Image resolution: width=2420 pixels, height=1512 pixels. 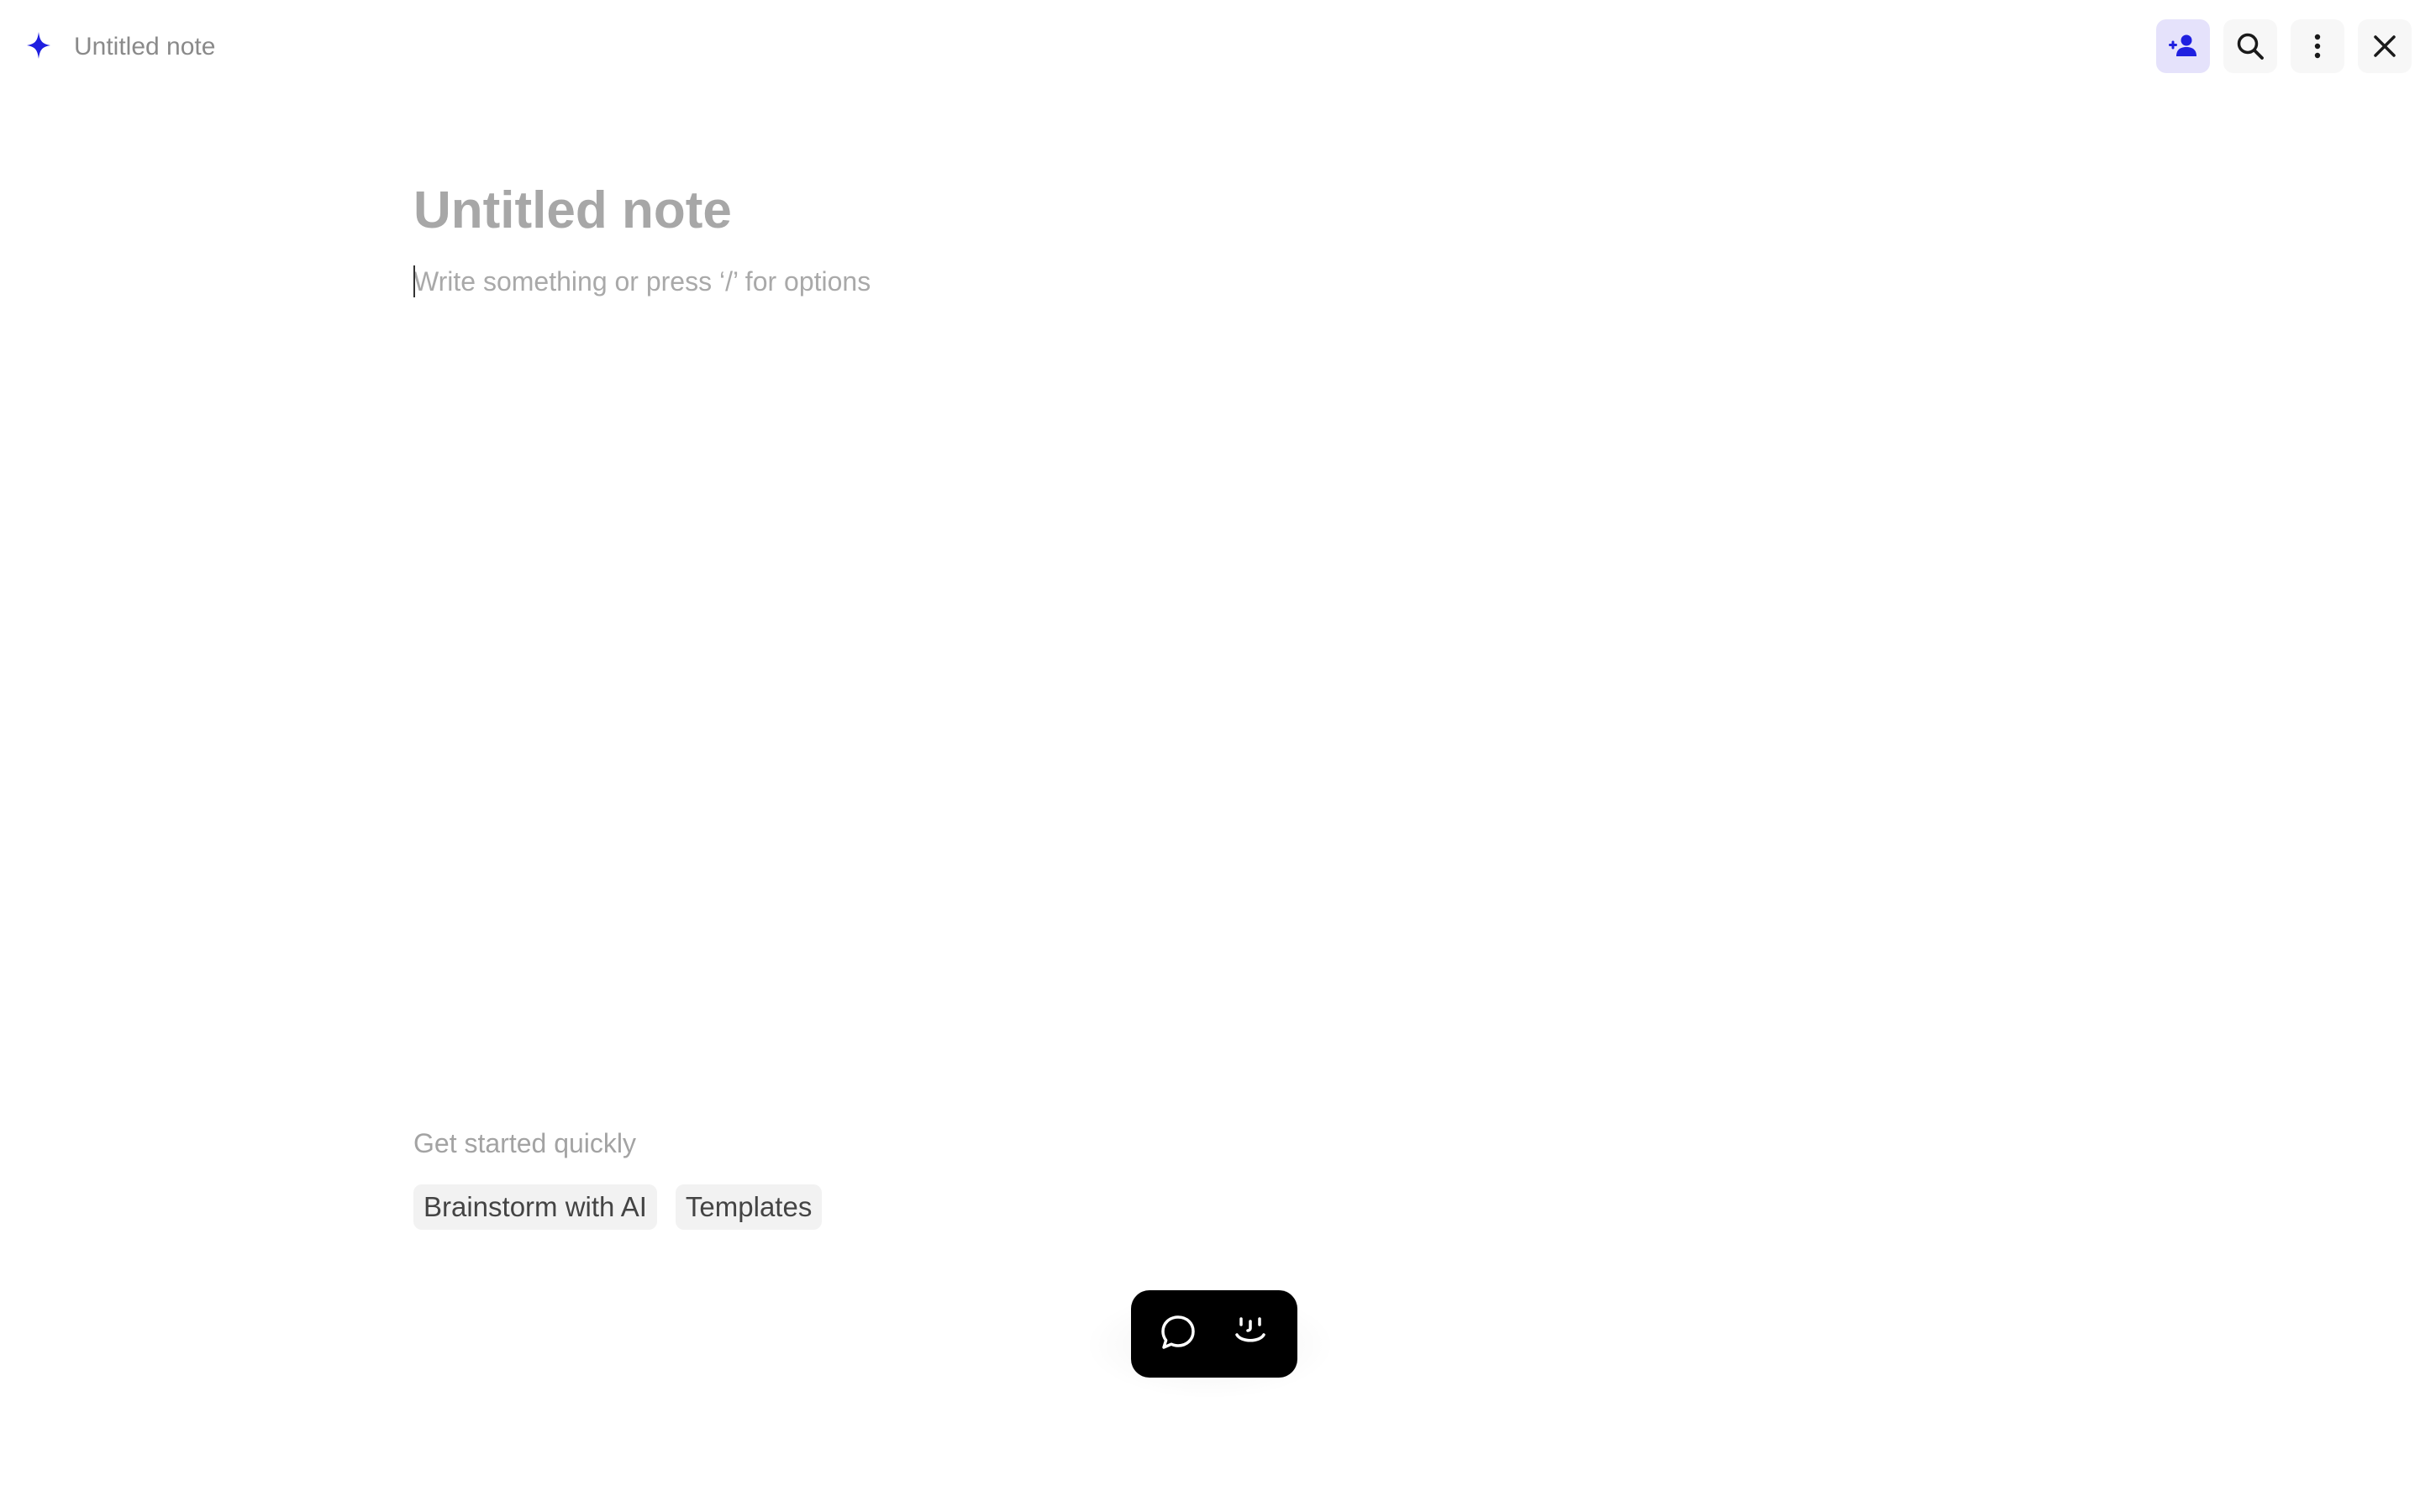 I want to click on body-placeholder: Write something or press ‘/’ for options, so click(x=642, y=281).